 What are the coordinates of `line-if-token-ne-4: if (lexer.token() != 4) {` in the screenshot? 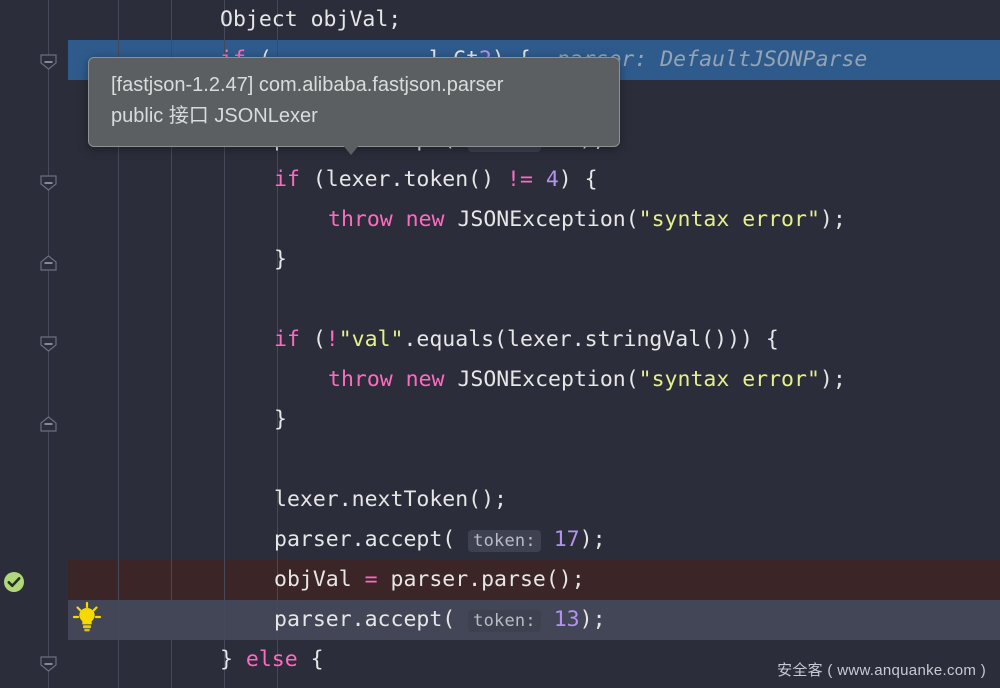 It's located at (500, 180).